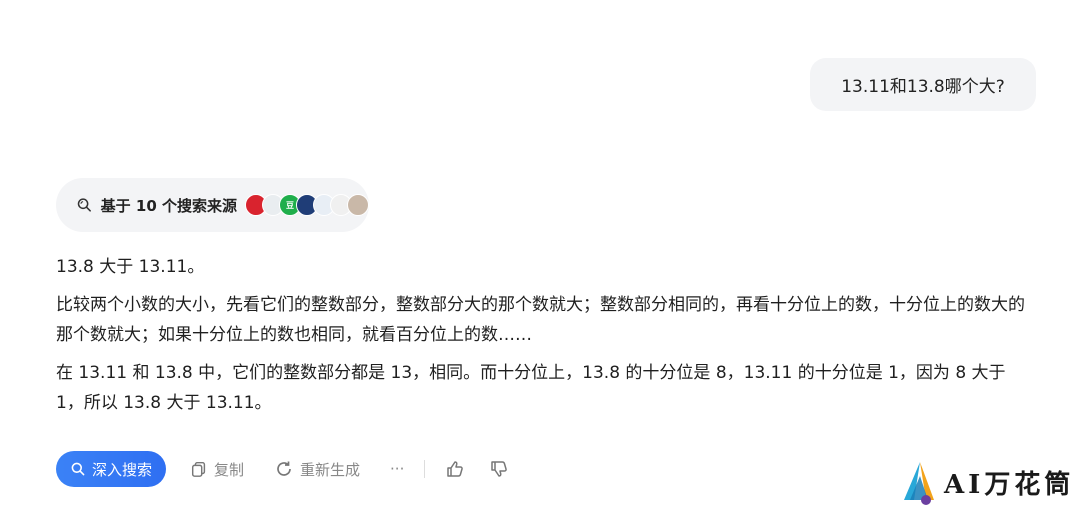 Image resolution: width=1080 pixels, height=513 pixels. I want to click on watermark-logo: AI万花筒, so click(987, 482).